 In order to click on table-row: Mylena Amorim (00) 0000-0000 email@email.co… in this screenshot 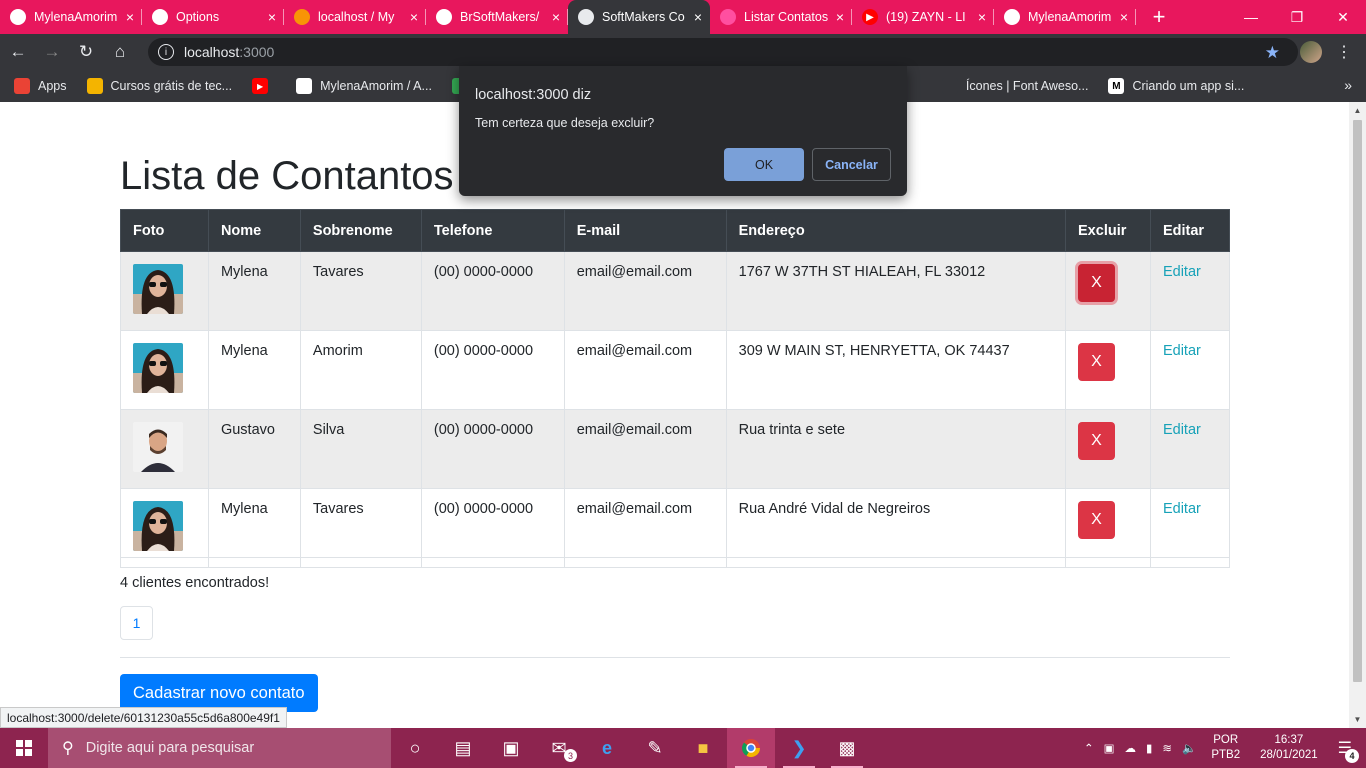, I will do `click(675, 370)`.